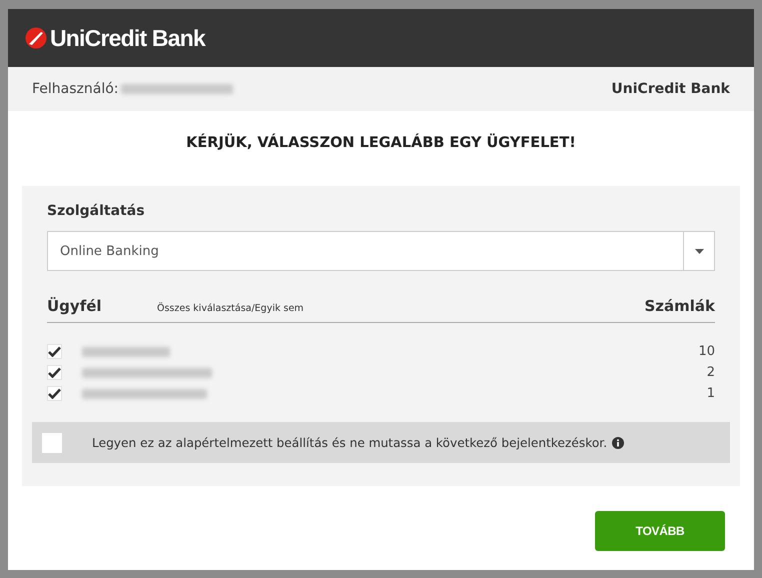 The height and width of the screenshot is (578, 762). What do you see at coordinates (679, 306) in the screenshot?
I see `column-header: Számlák` at bounding box center [679, 306].